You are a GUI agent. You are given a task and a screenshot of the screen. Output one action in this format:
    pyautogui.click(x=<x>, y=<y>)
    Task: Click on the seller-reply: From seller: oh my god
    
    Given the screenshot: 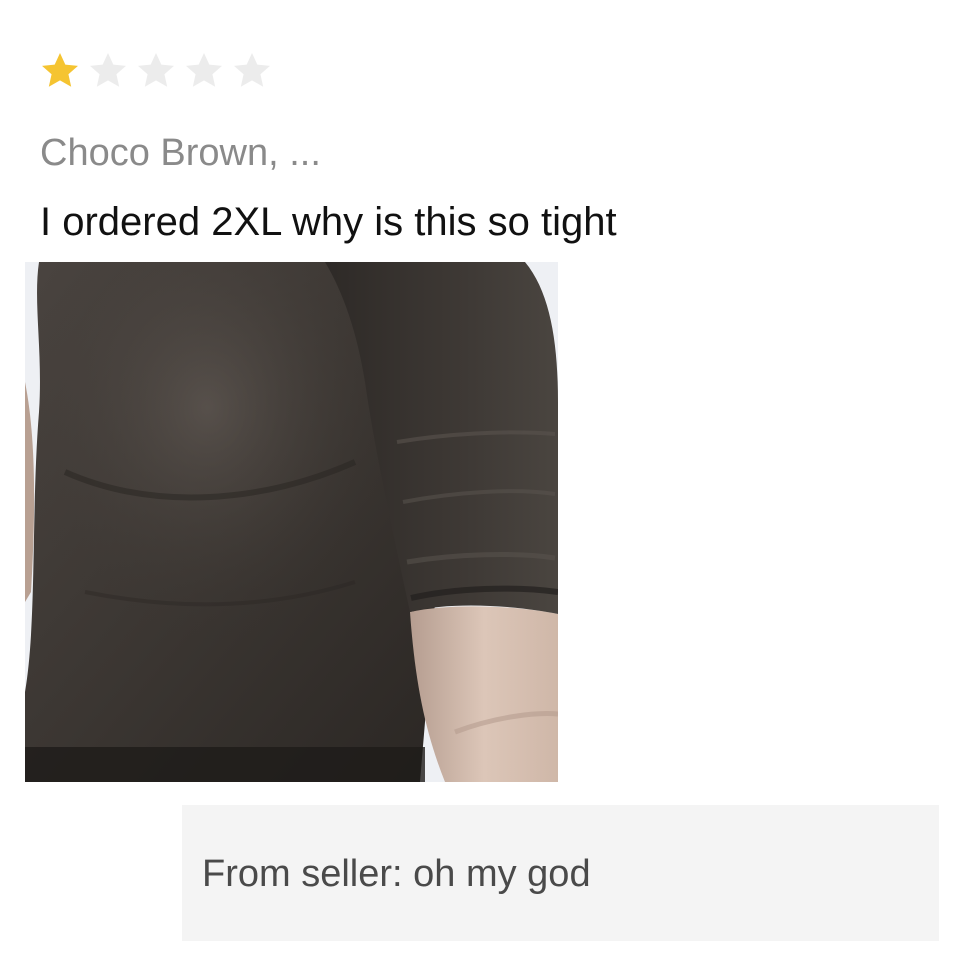 What is the action you would take?
    pyautogui.click(x=560, y=873)
    